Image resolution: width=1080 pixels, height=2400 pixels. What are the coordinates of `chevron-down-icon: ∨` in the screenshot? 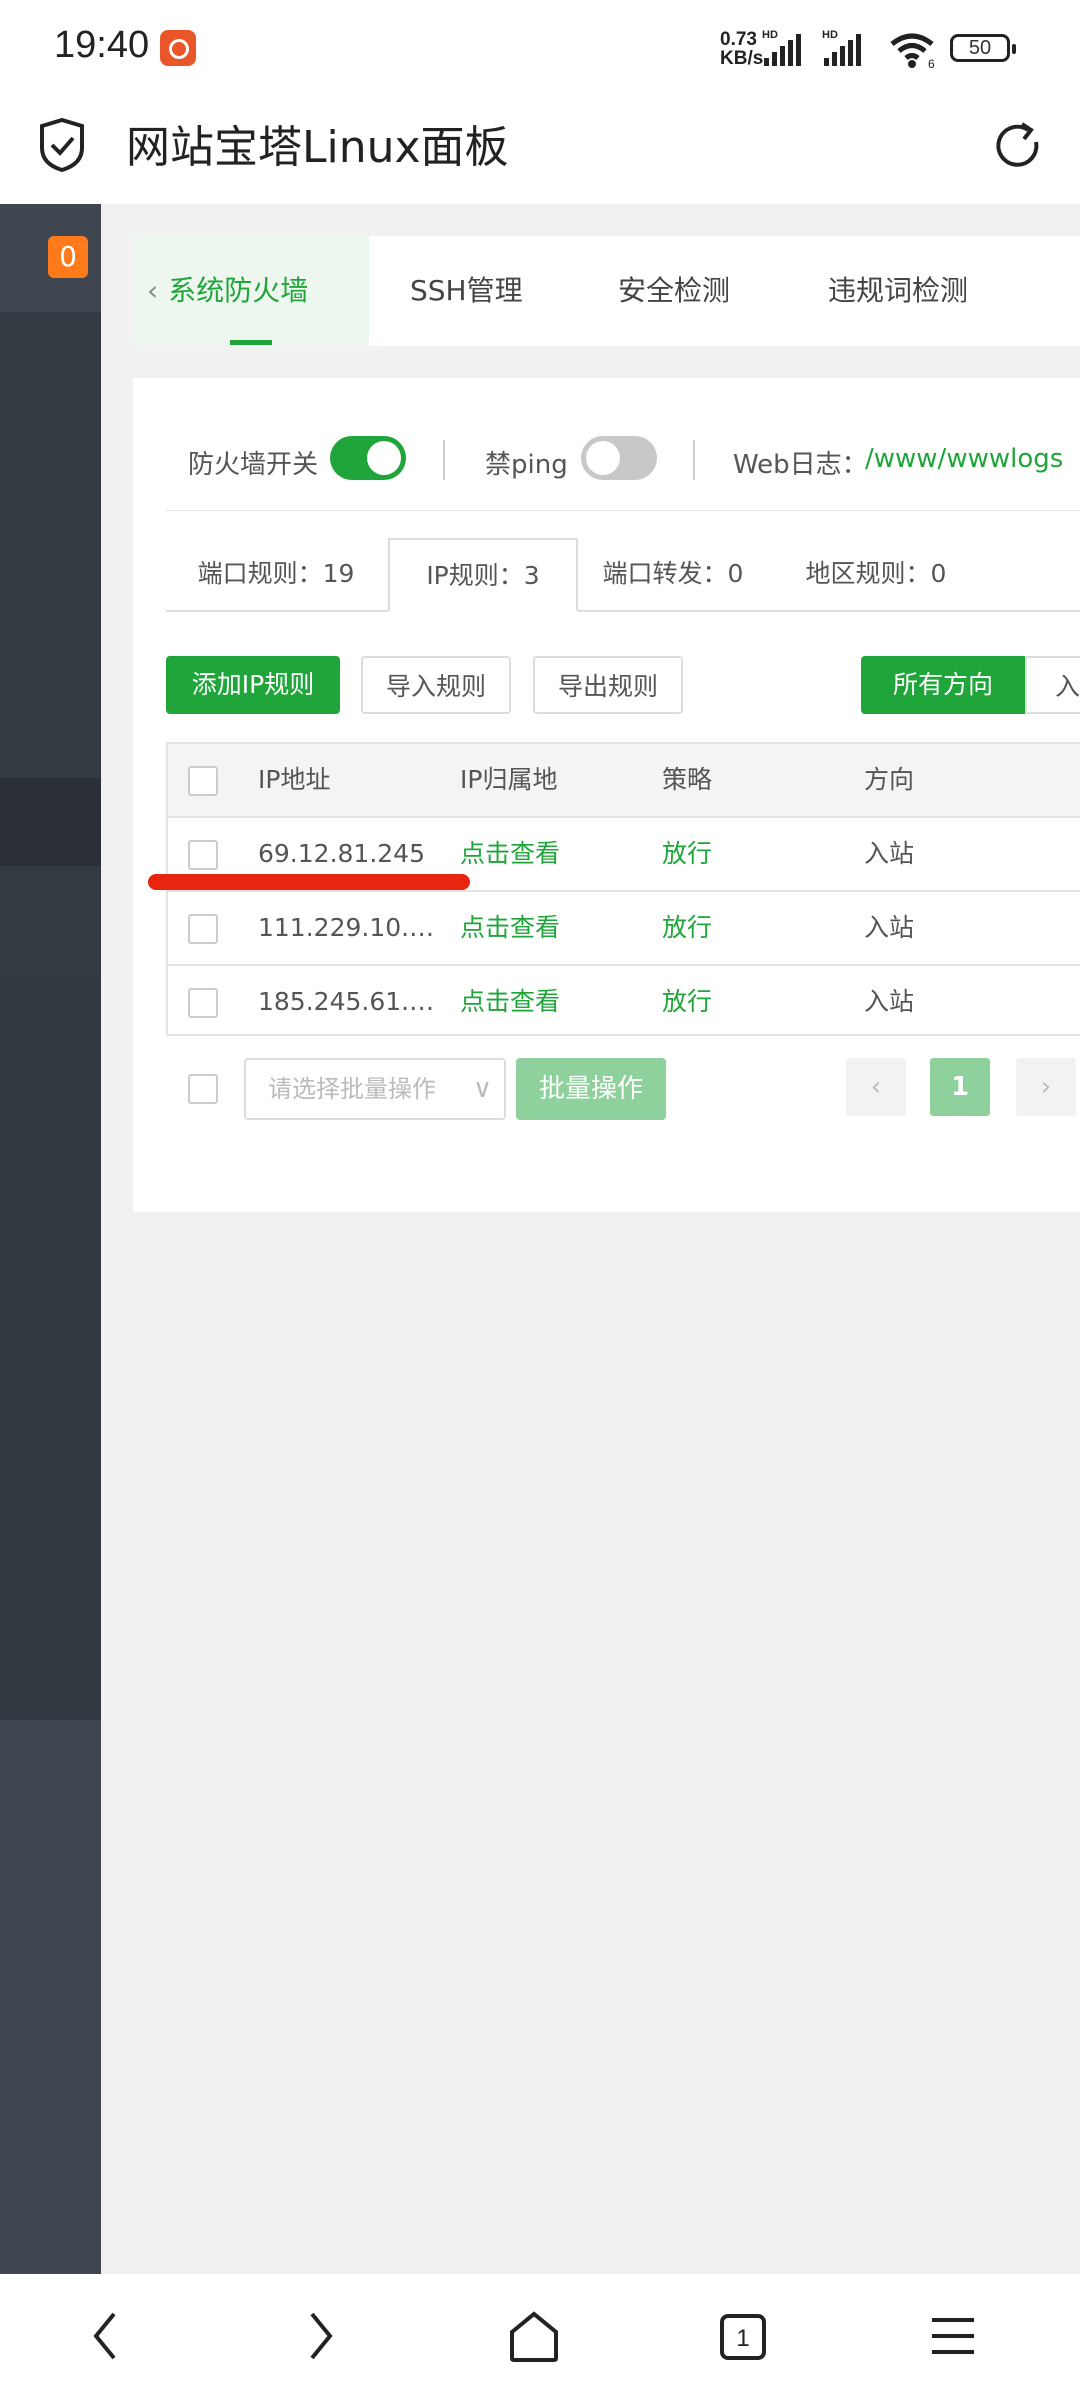 It's located at (482, 1089).